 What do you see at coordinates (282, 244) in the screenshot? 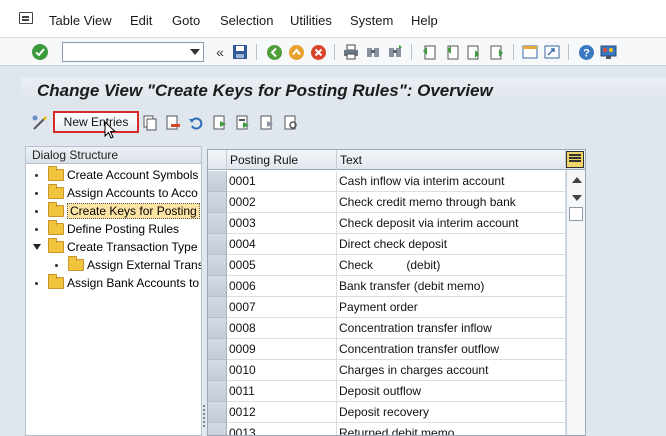
I see `cell-posting-rule: 0004` at bounding box center [282, 244].